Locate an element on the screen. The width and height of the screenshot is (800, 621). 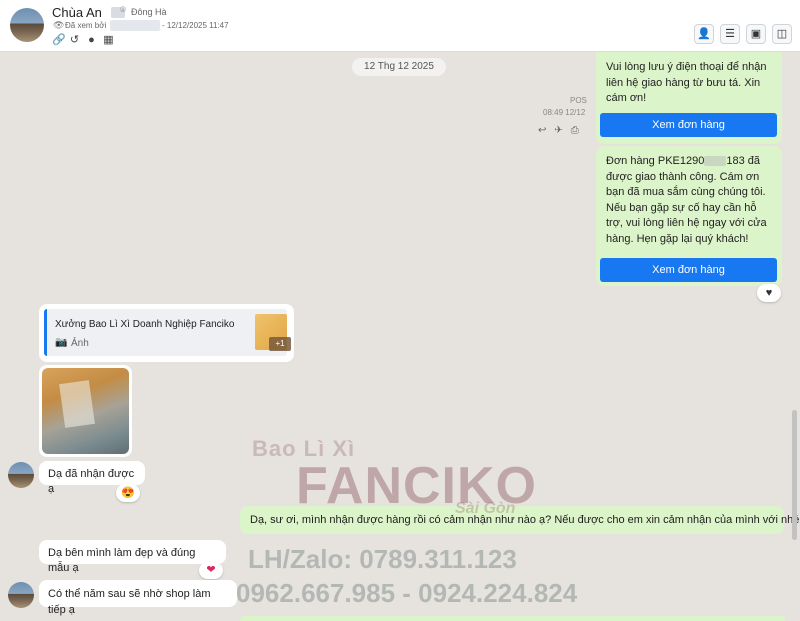
received-message: Dạ đã nhận được ạ is located at coordinates (92, 478).